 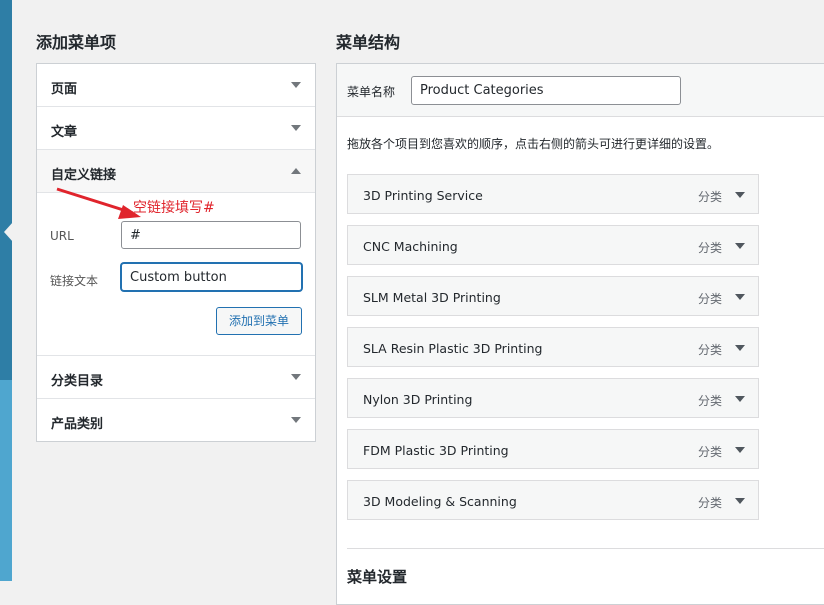 I want to click on menu-item-title: SLM Metal 3D Printing, so click(x=432, y=297).